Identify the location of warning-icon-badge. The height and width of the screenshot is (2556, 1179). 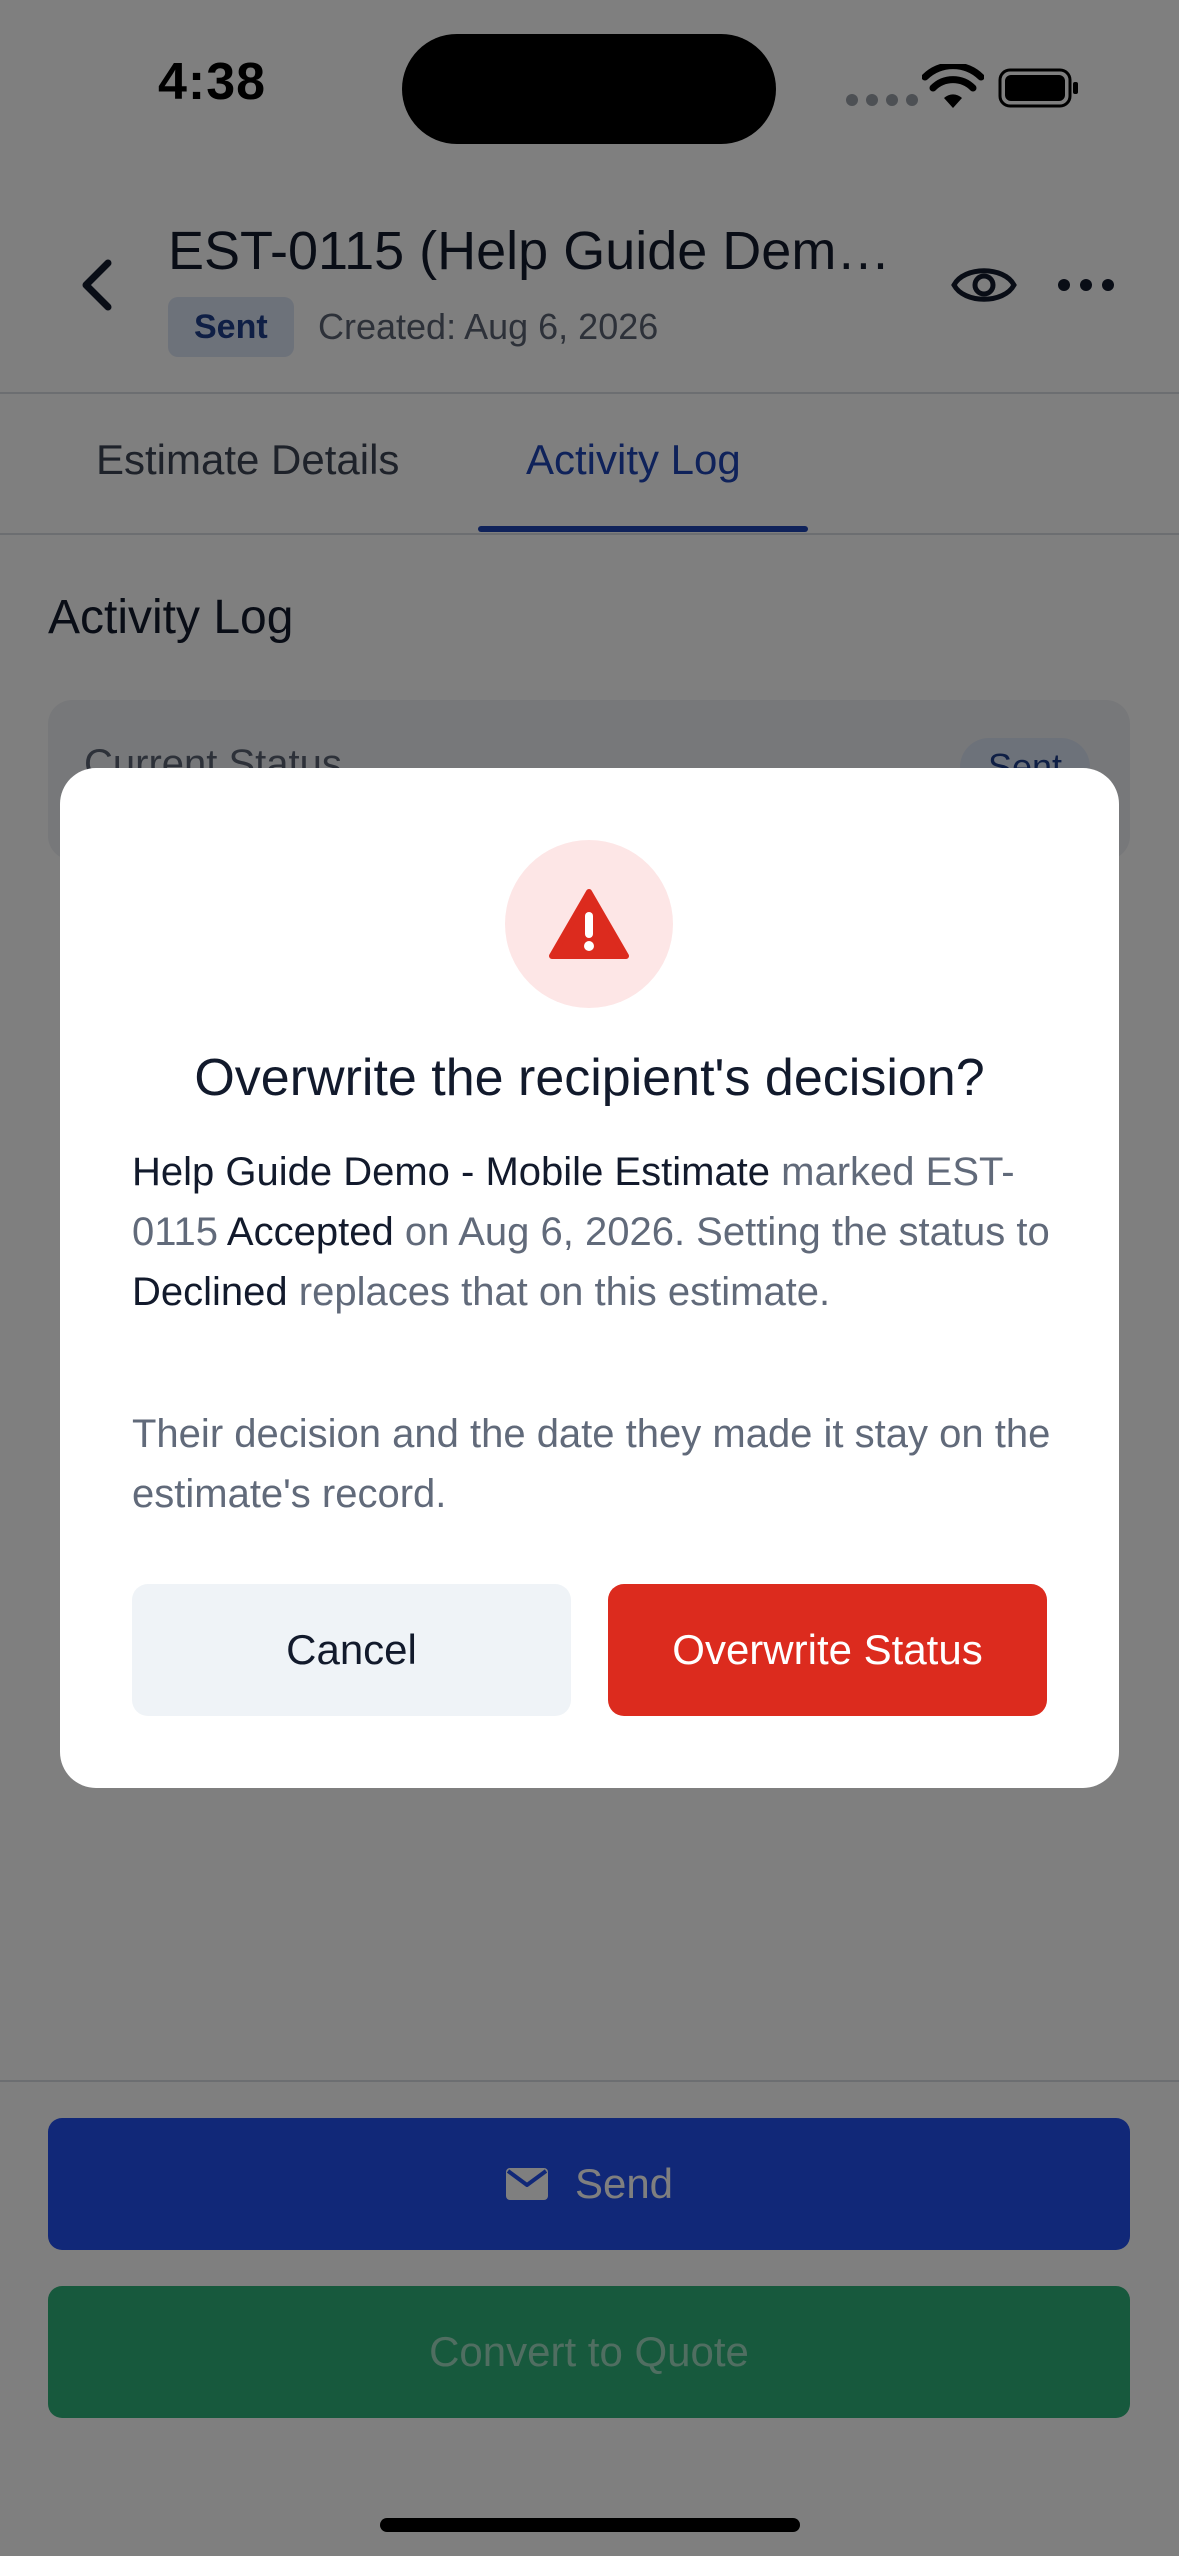
(589, 924).